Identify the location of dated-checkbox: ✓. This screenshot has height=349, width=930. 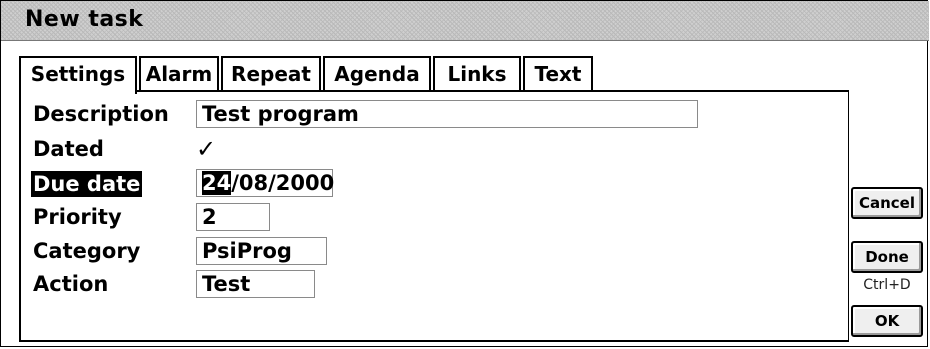
(206, 149).